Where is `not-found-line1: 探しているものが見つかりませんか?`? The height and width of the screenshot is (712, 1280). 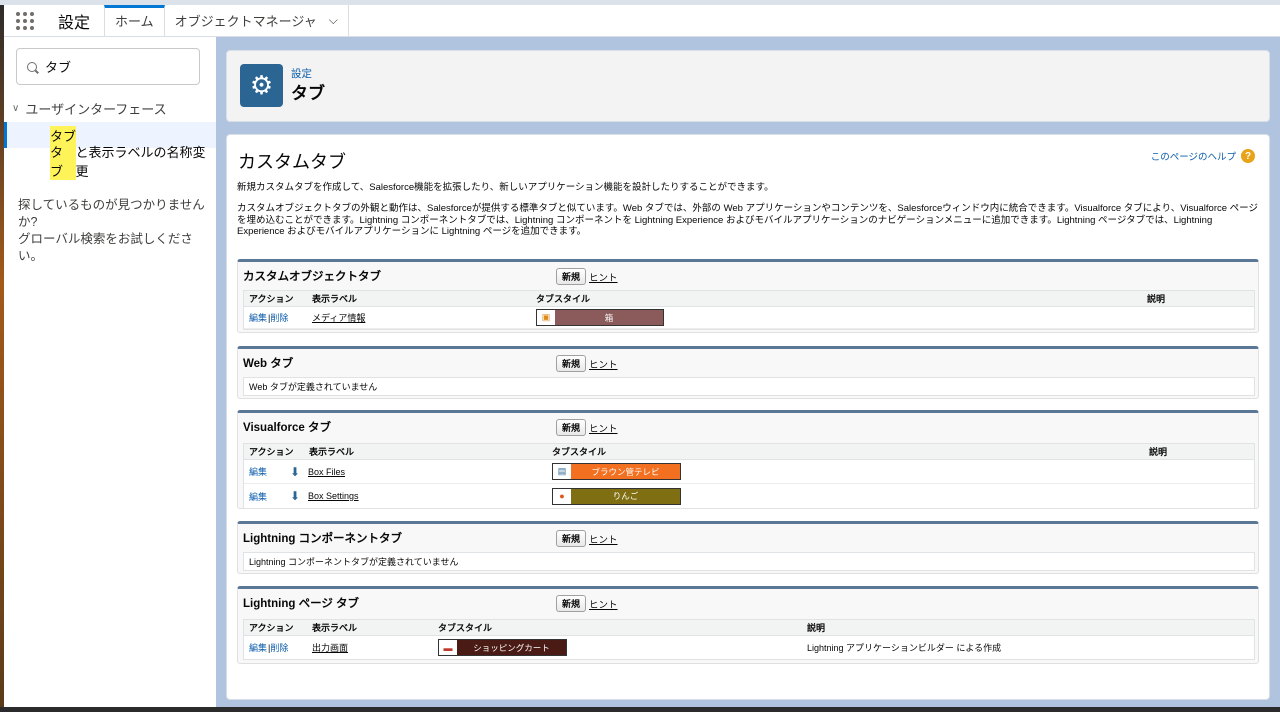
not-found-line1: 探しているものが見つかりませんか? is located at coordinates (111, 213).